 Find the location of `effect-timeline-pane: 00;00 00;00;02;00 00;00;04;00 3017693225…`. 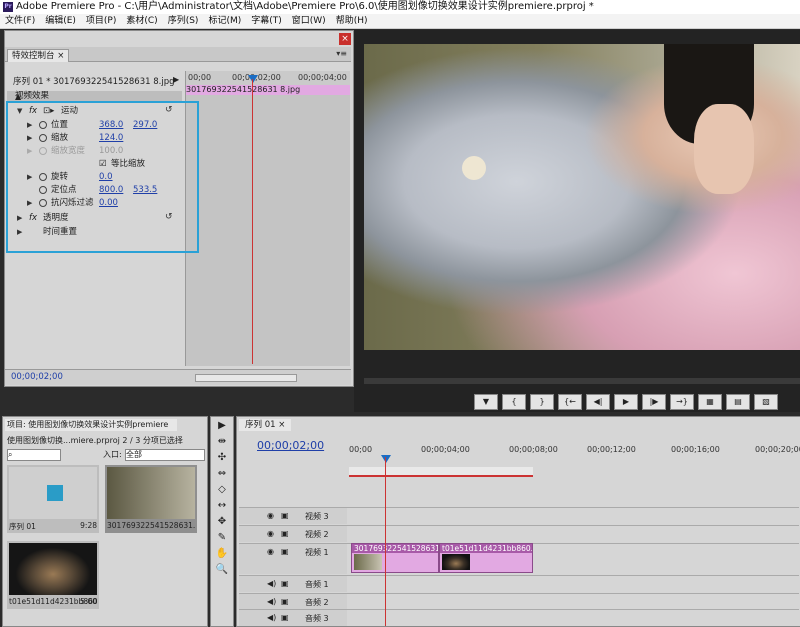

effect-timeline-pane: 00;00 00;00;02;00 00;00;04;00 3017693225… is located at coordinates (267, 218).